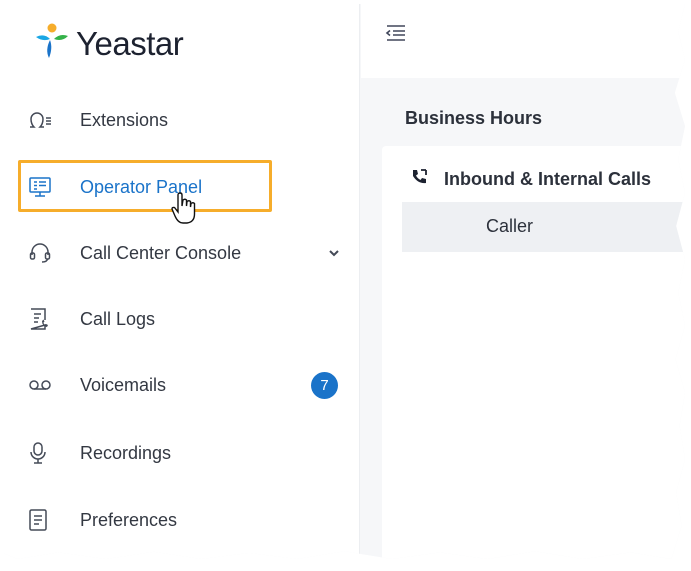  Describe the element at coordinates (124, 119) in the screenshot. I see `sidebar-item-label: Extensions` at that location.